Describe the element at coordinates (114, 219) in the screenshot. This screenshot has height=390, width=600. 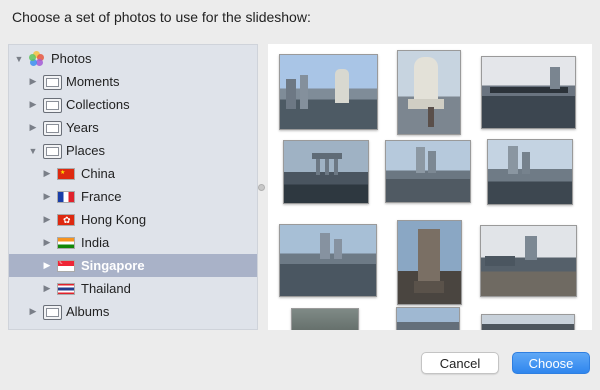
I see `sidebar-item-label: Hong Kong` at that location.